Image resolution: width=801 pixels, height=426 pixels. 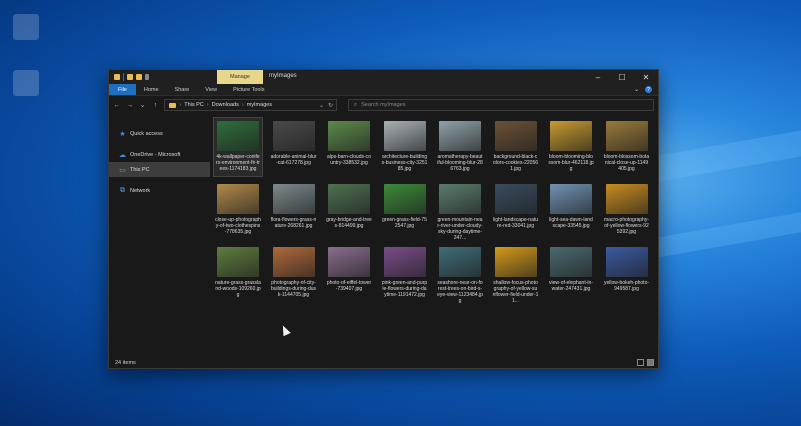 I want to click on file-name: photo-of-eiffel-tower-739407.jpg, so click(x=349, y=286).